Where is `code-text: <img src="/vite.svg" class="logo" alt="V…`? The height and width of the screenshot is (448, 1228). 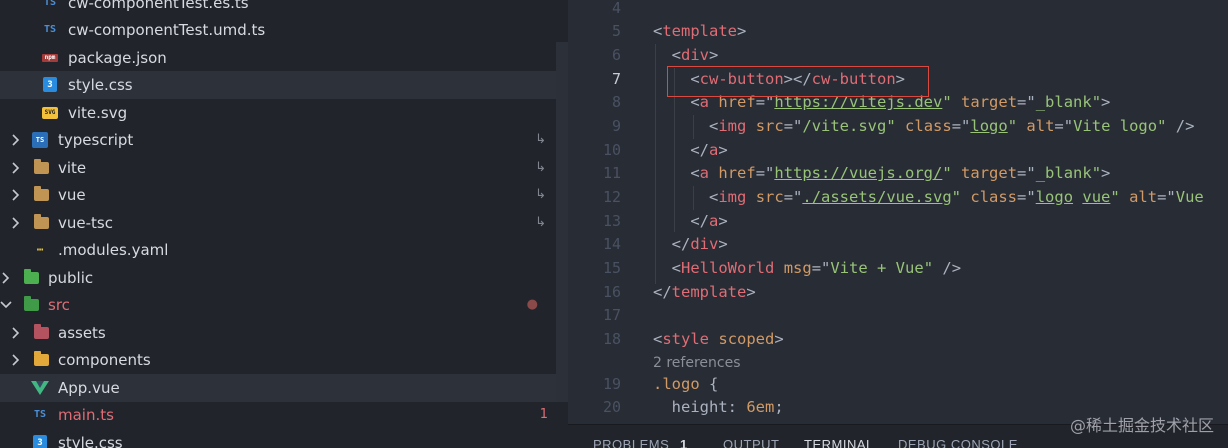
code-text: <img src="/vite.svg" class="logo" alt="V… is located at coordinates (952, 125).